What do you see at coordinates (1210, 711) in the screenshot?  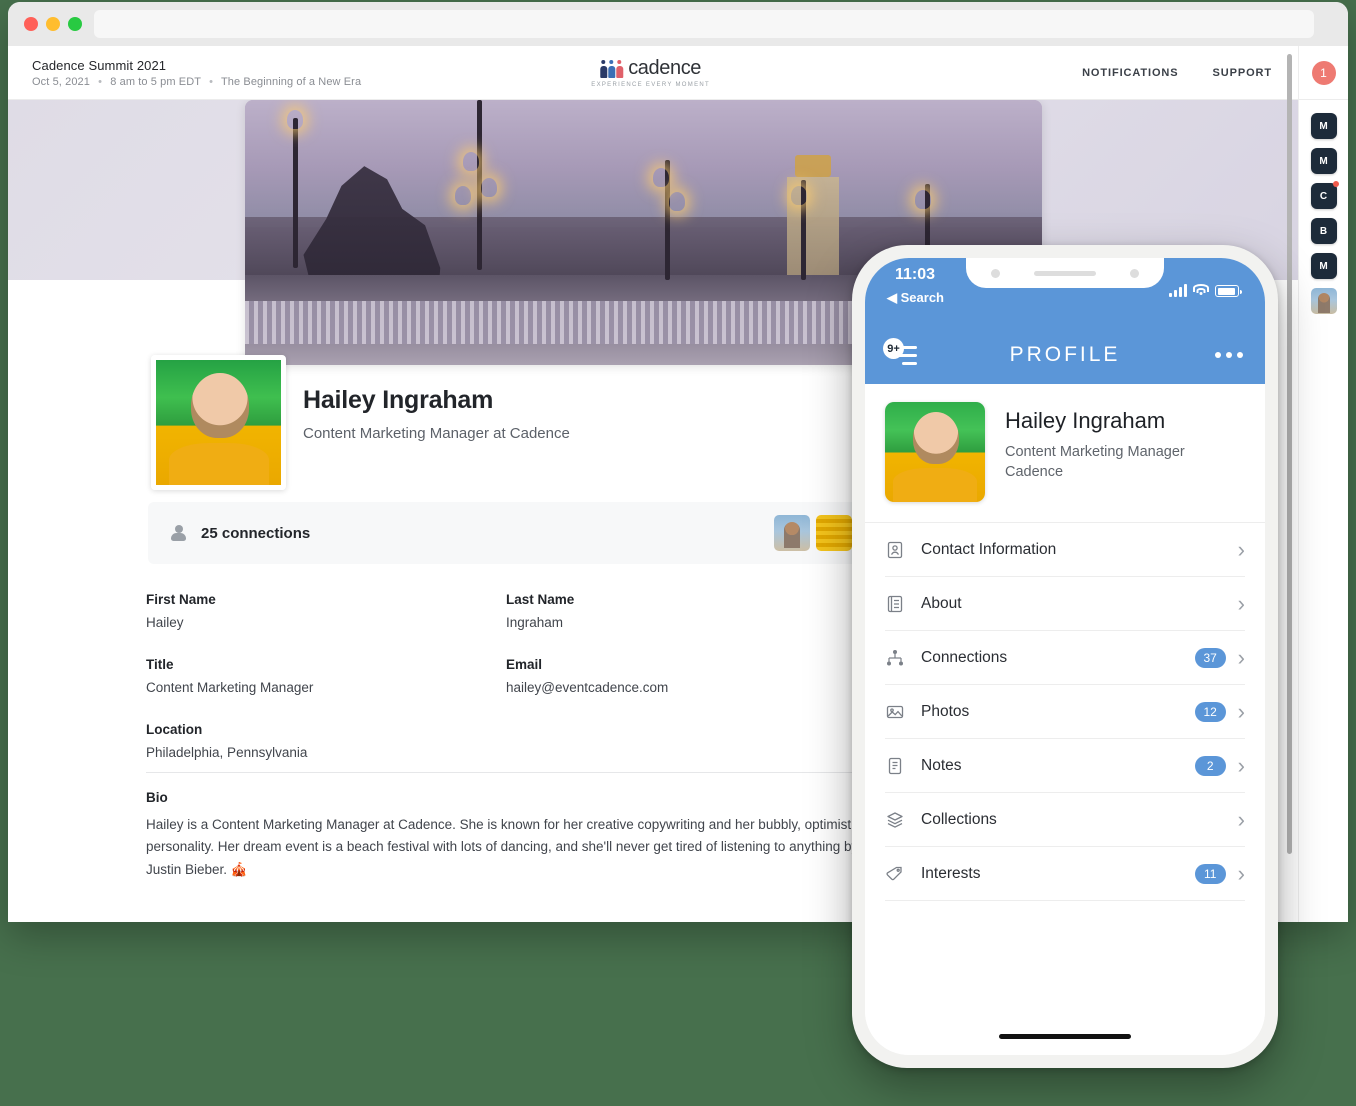 I see `menu-item-badge: 12` at bounding box center [1210, 711].